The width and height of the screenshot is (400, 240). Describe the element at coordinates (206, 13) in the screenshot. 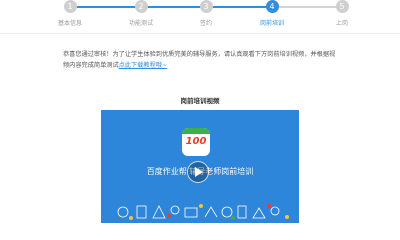

I see `step-sign-contract: 3 签约` at that location.